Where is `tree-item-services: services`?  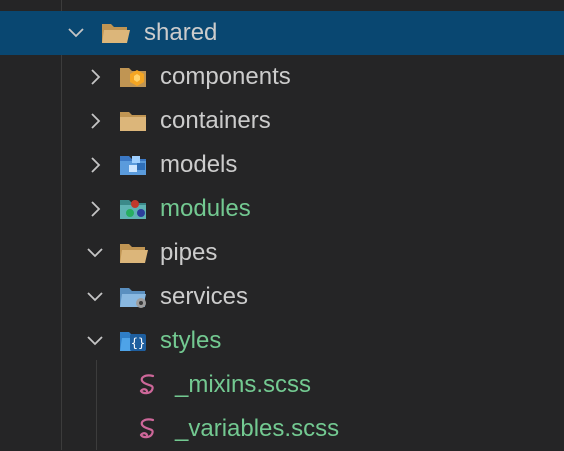
tree-item-services: services is located at coordinates (282, 297).